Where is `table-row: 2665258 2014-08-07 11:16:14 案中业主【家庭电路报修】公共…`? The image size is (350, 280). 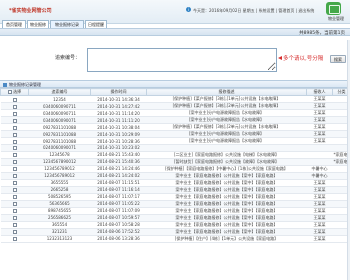 table-row: 2665258 2014-08-07 11:16:14 案中业主【家庭电路报修】公共… is located at coordinates (175, 190).